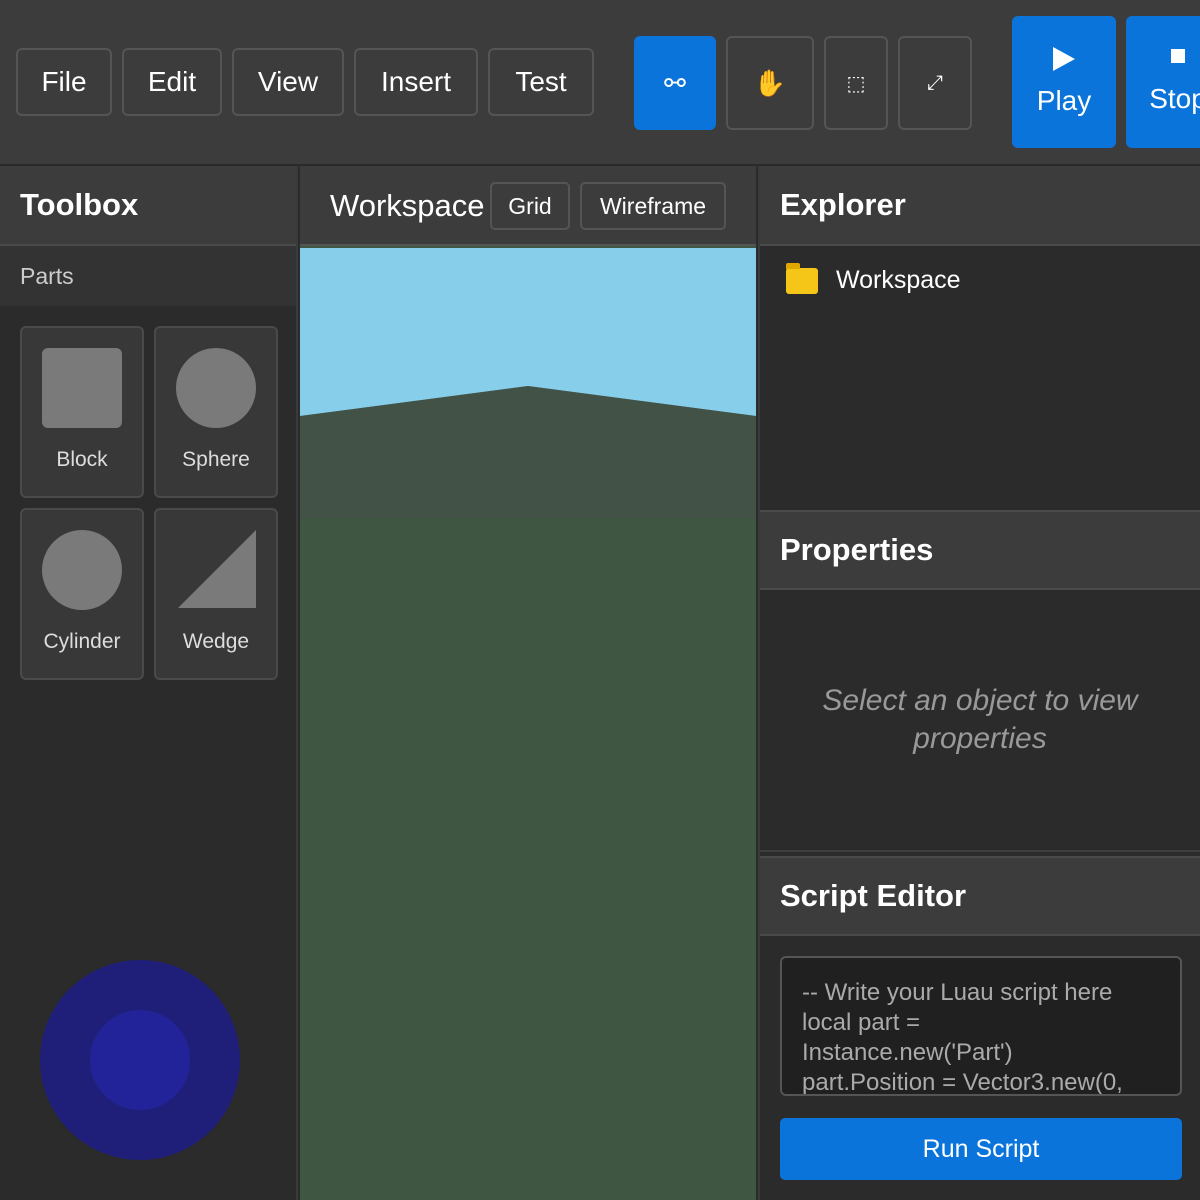 The width and height of the screenshot is (1200, 1200). I want to click on menu-view: View, so click(288, 82).